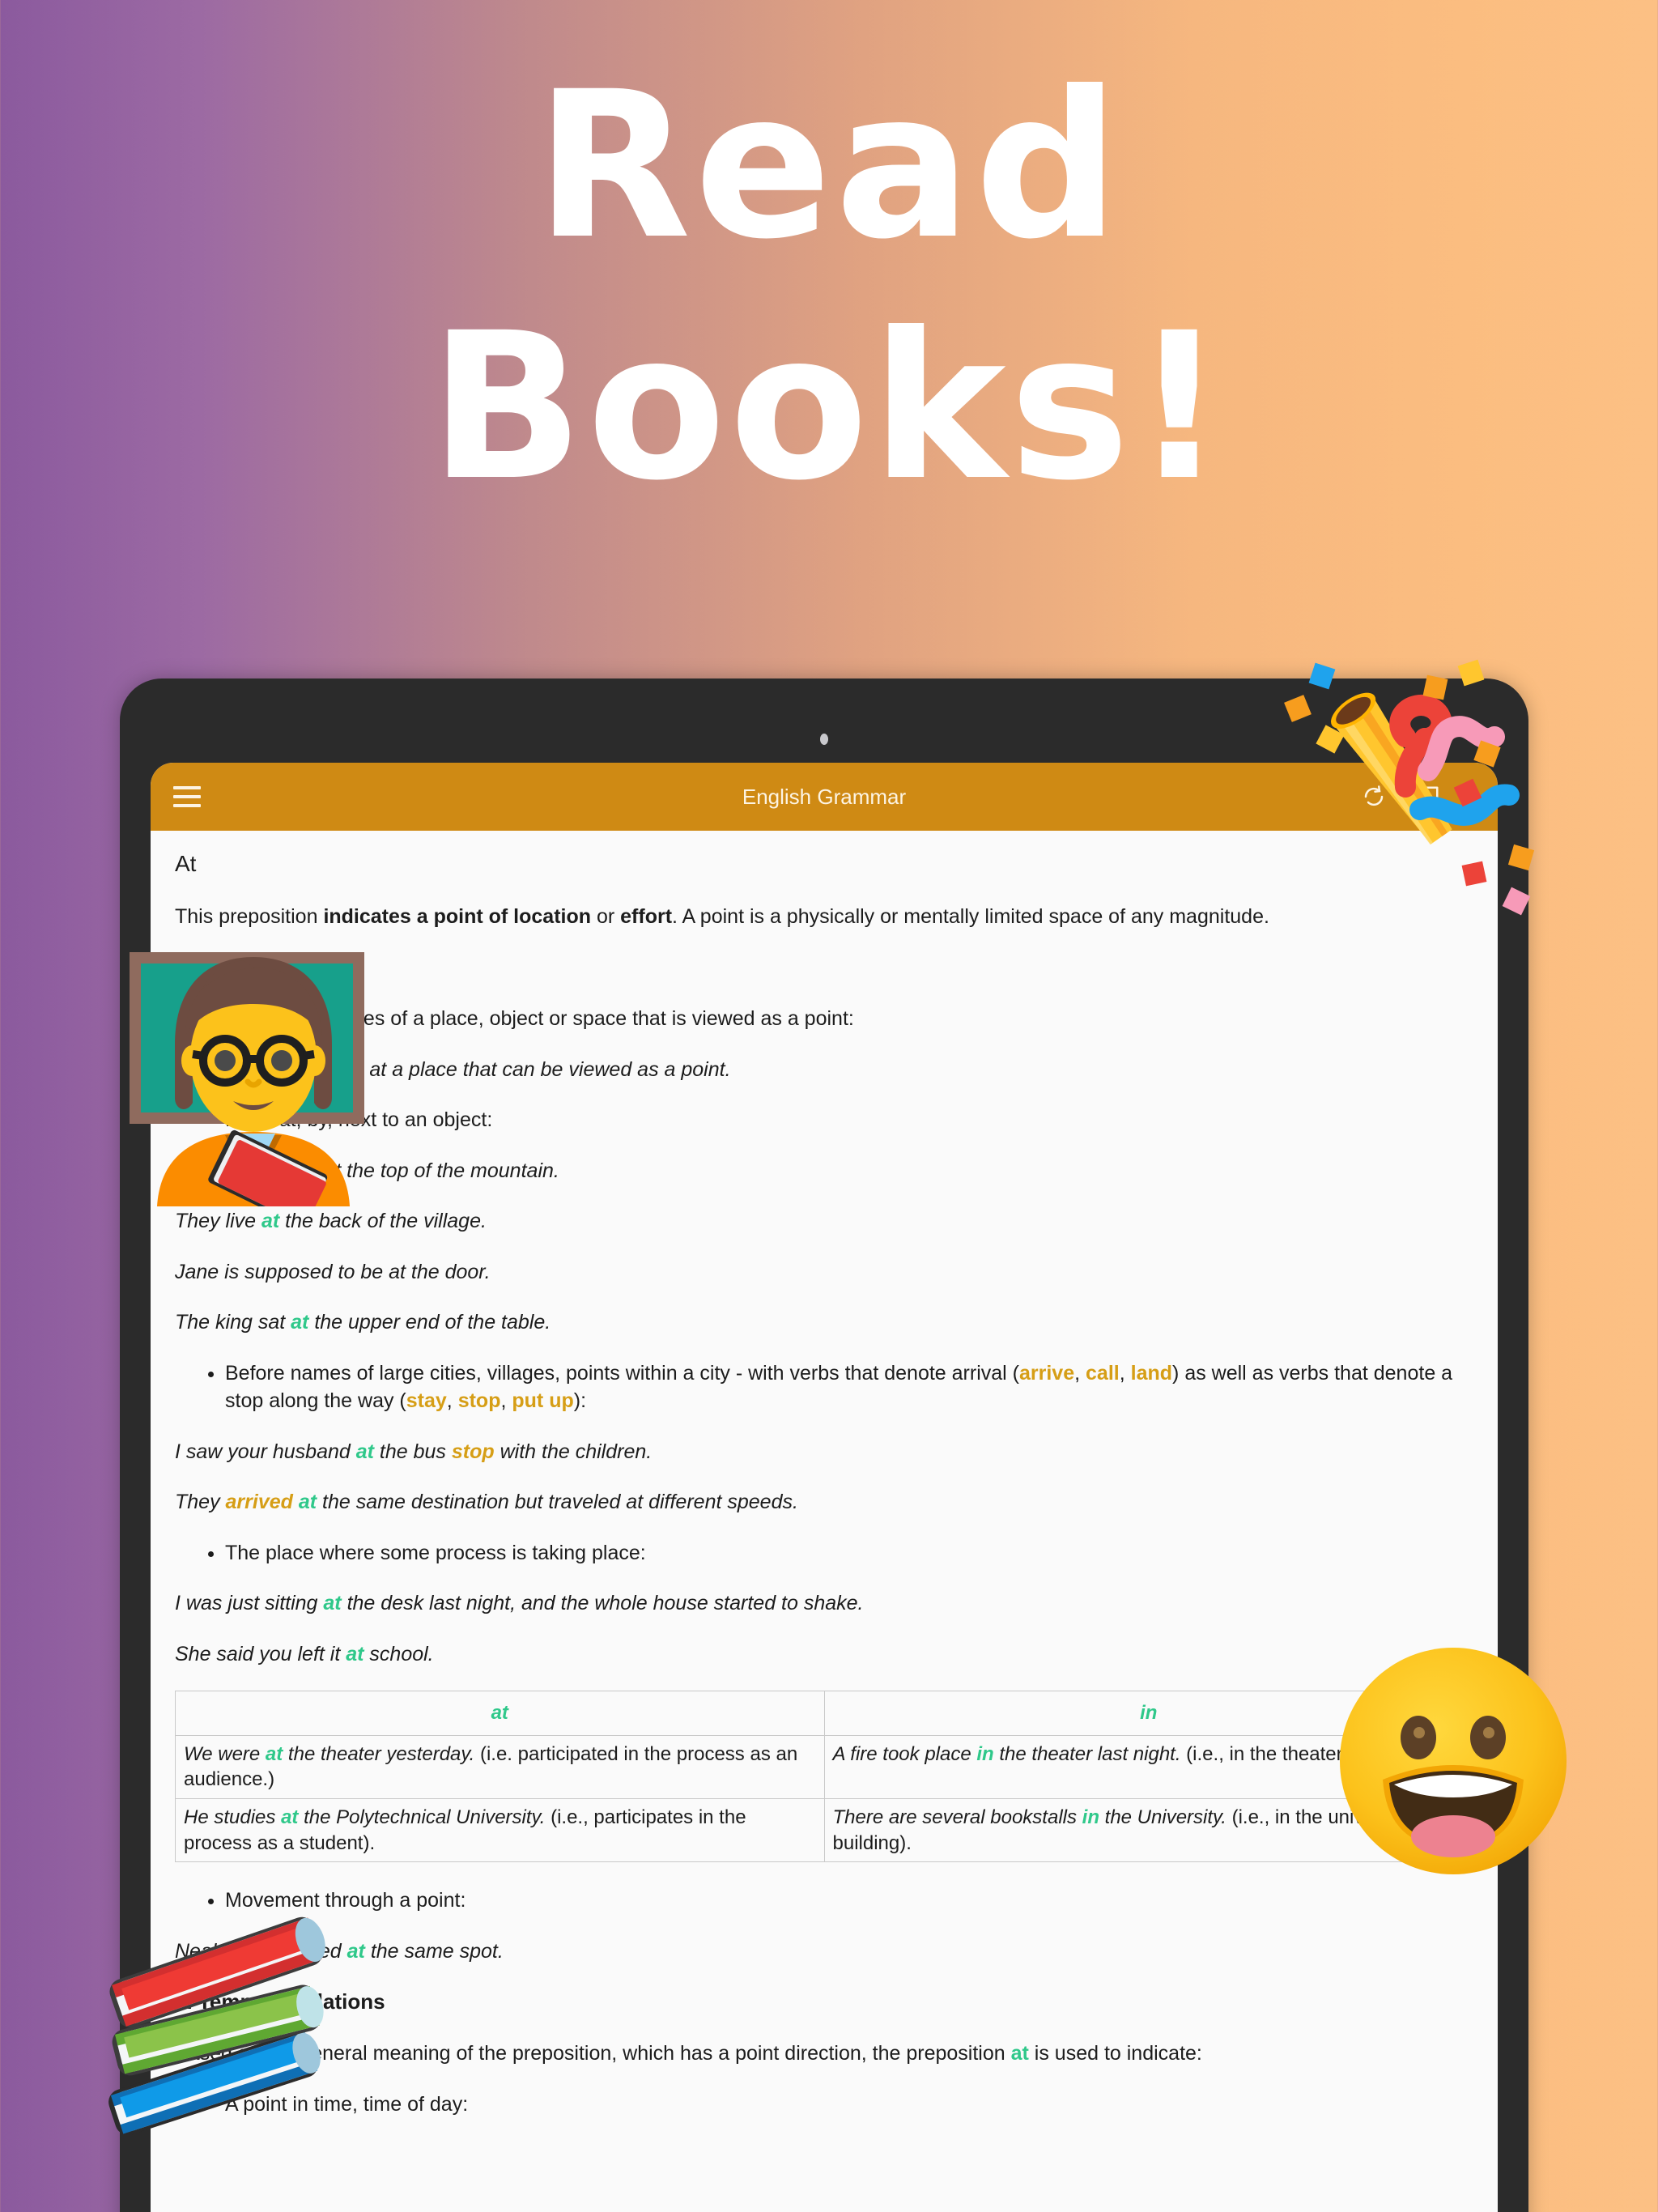  I want to click on example-3: They live at the back of the village., so click(331, 1221).